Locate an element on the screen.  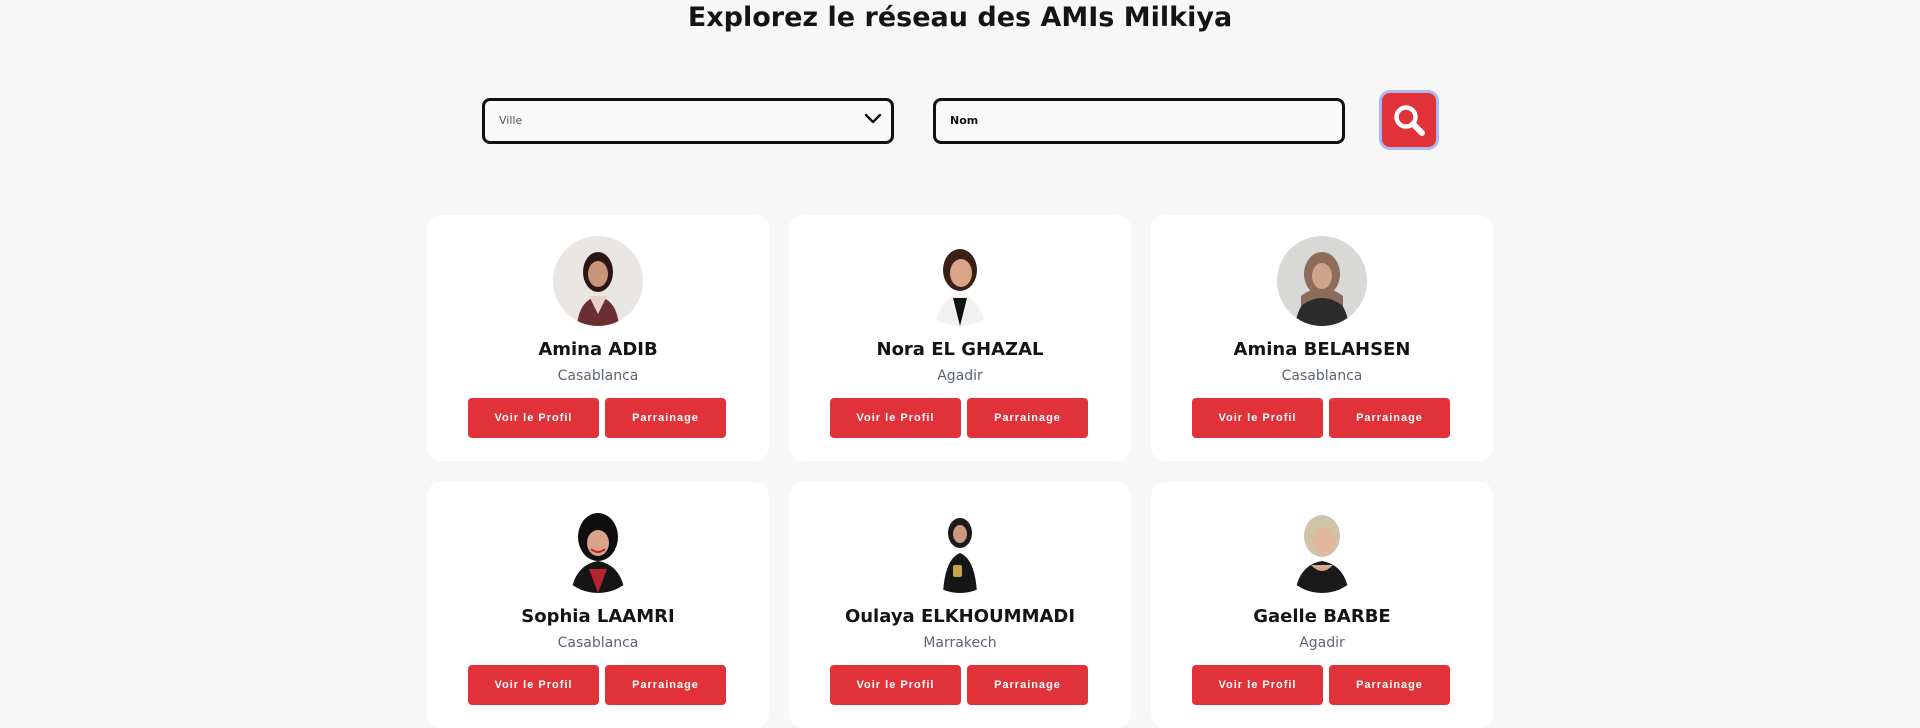
member-name: Amina ADIB is located at coordinates (598, 349).